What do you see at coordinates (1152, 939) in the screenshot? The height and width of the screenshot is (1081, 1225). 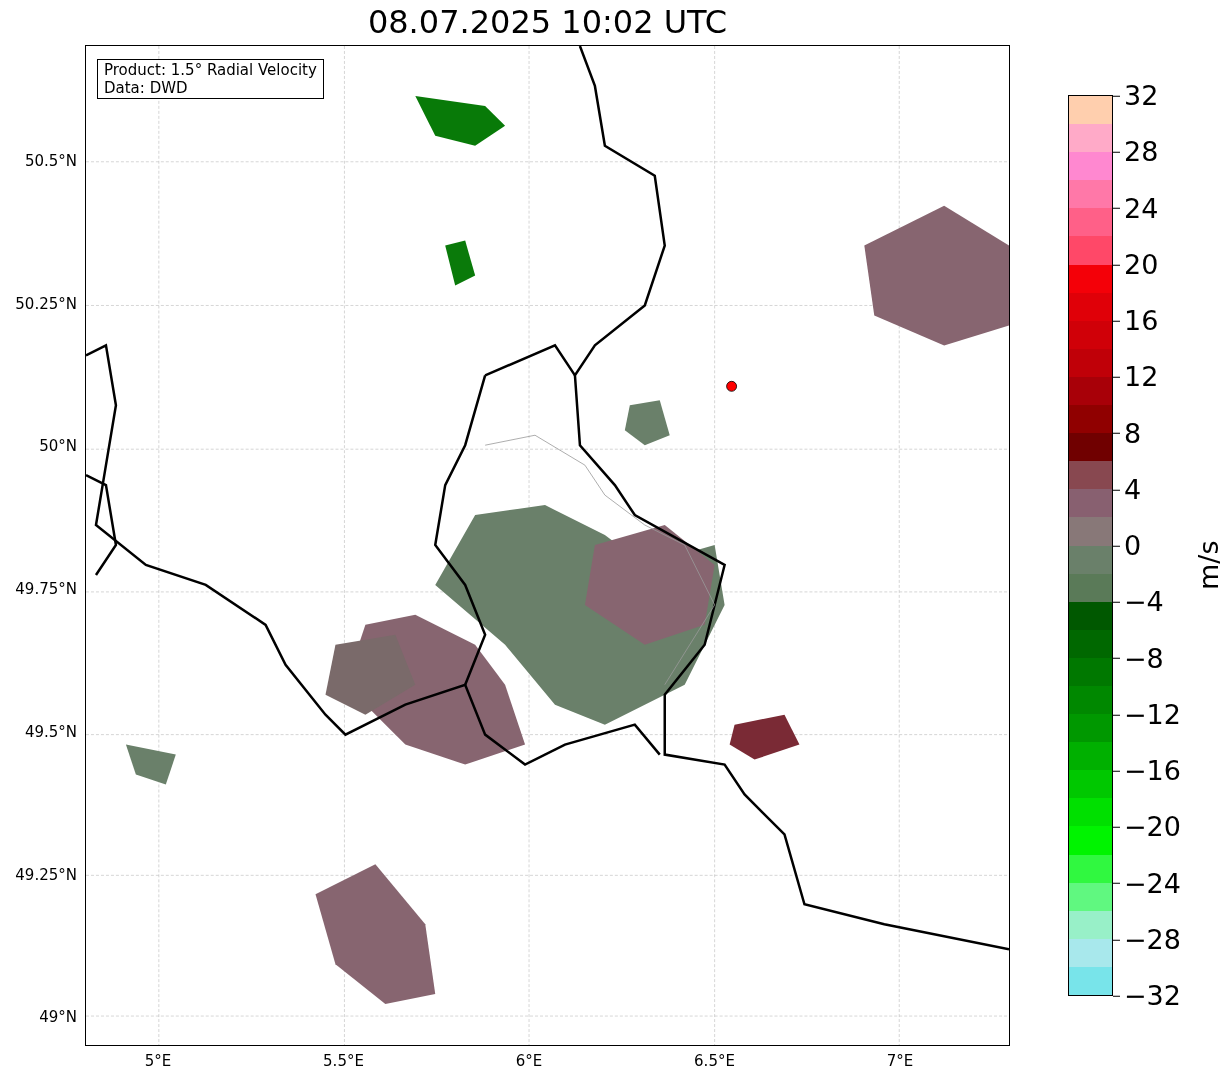 I see `scale-label: −28` at bounding box center [1152, 939].